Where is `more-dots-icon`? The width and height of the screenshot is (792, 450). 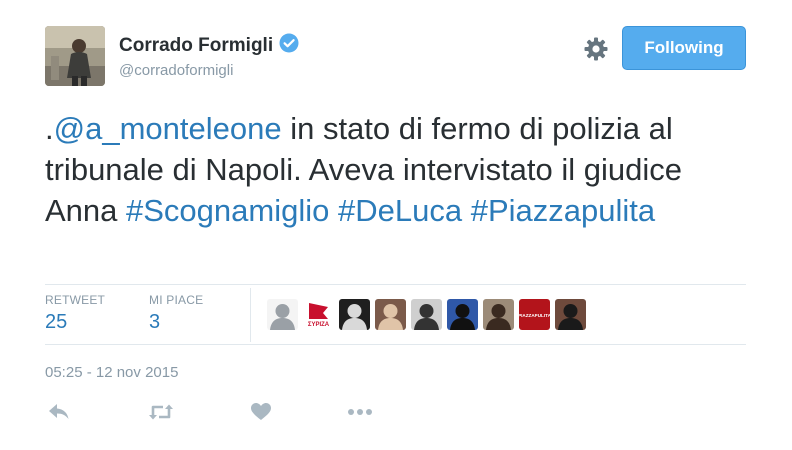
more-dots-icon is located at coordinates (360, 413).